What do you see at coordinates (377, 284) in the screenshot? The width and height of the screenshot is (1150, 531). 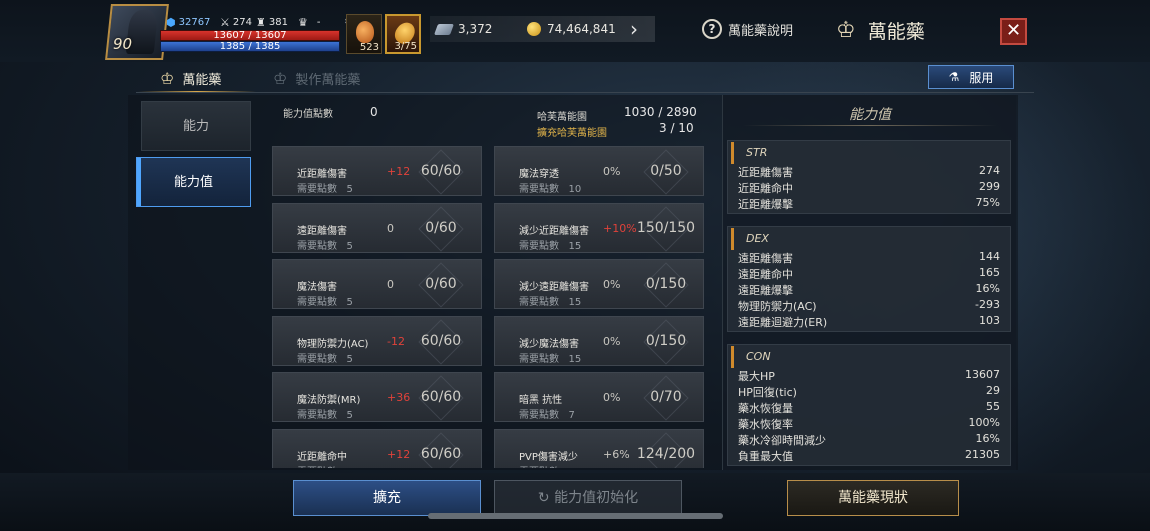 I see `stat-card: 魔法傷害 需要點數 5 0 0/60` at bounding box center [377, 284].